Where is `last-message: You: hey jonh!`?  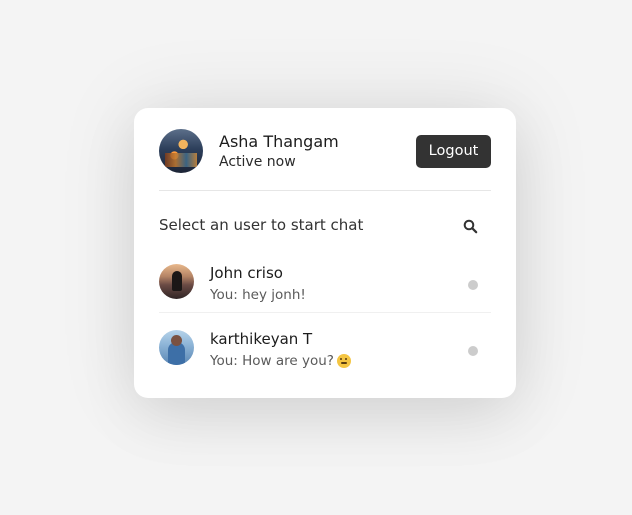 last-message: You: hey jonh! is located at coordinates (258, 295).